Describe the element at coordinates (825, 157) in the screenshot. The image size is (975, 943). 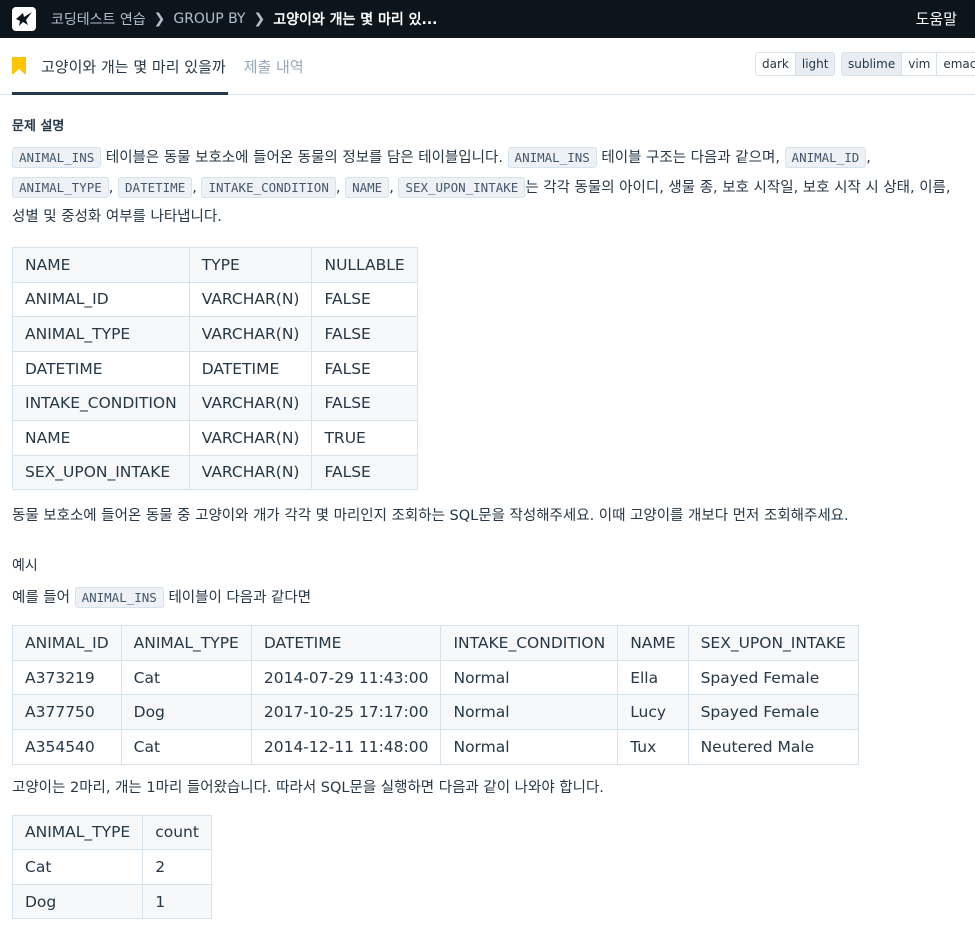
I see `inline-code: ANIMAL_ID` at that location.